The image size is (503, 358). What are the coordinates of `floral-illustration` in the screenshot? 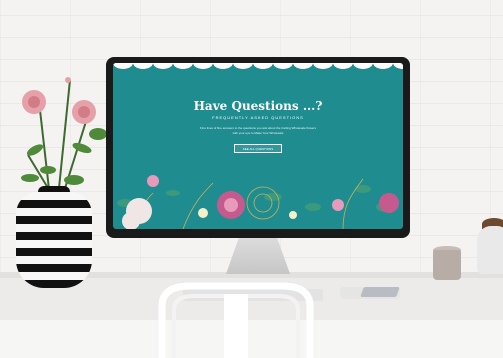 It's located at (258, 202).